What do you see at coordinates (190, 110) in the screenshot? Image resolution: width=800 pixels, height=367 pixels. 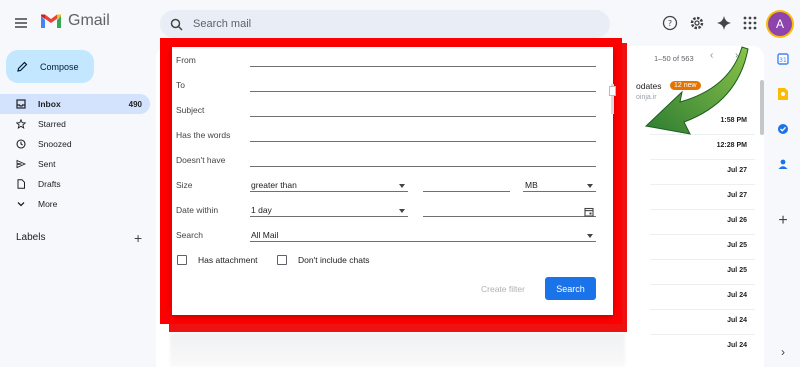 I see `subject-label: Subject` at bounding box center [190, 110].